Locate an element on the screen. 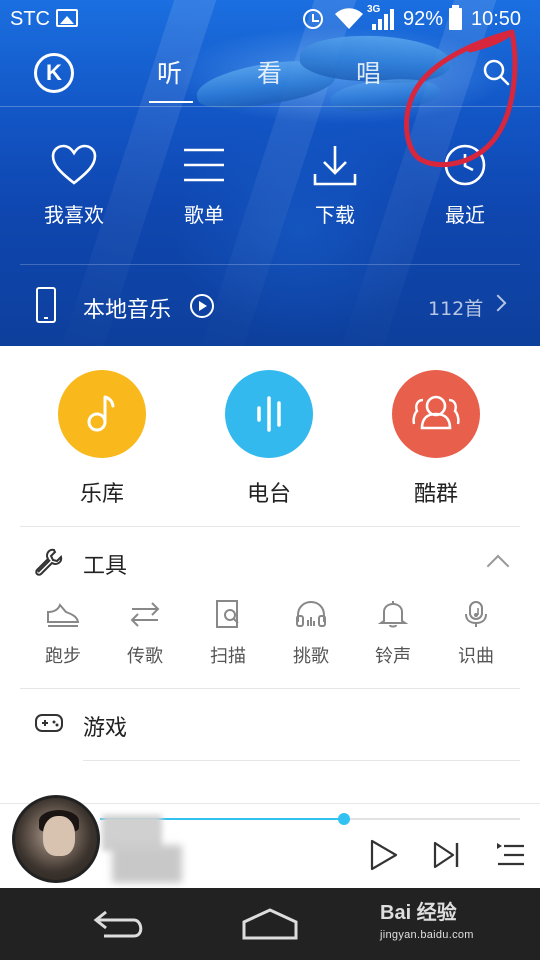 The height and width of the screenshot is (960, 540). feature-label: 电台 is located at coordinates (268, 494).